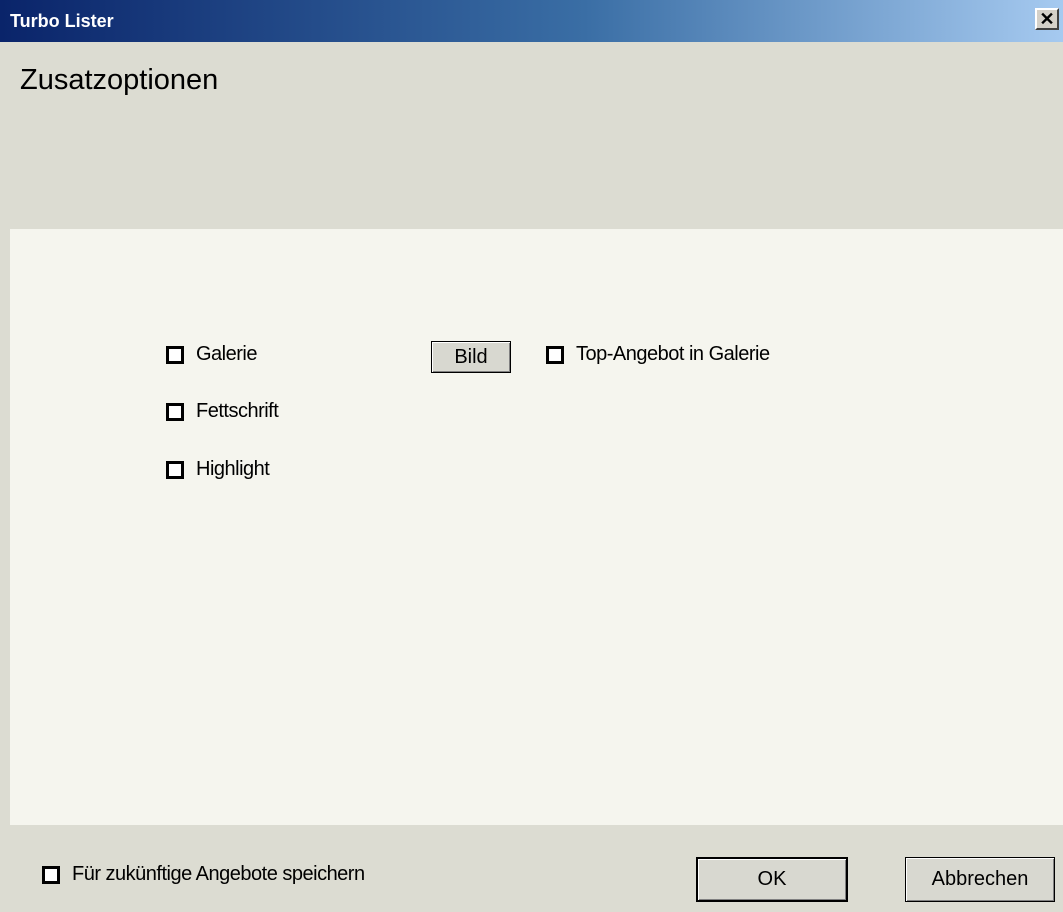 The image size is (1063, 912). I want to click on close-icon: ✕, so click(1047, 19).